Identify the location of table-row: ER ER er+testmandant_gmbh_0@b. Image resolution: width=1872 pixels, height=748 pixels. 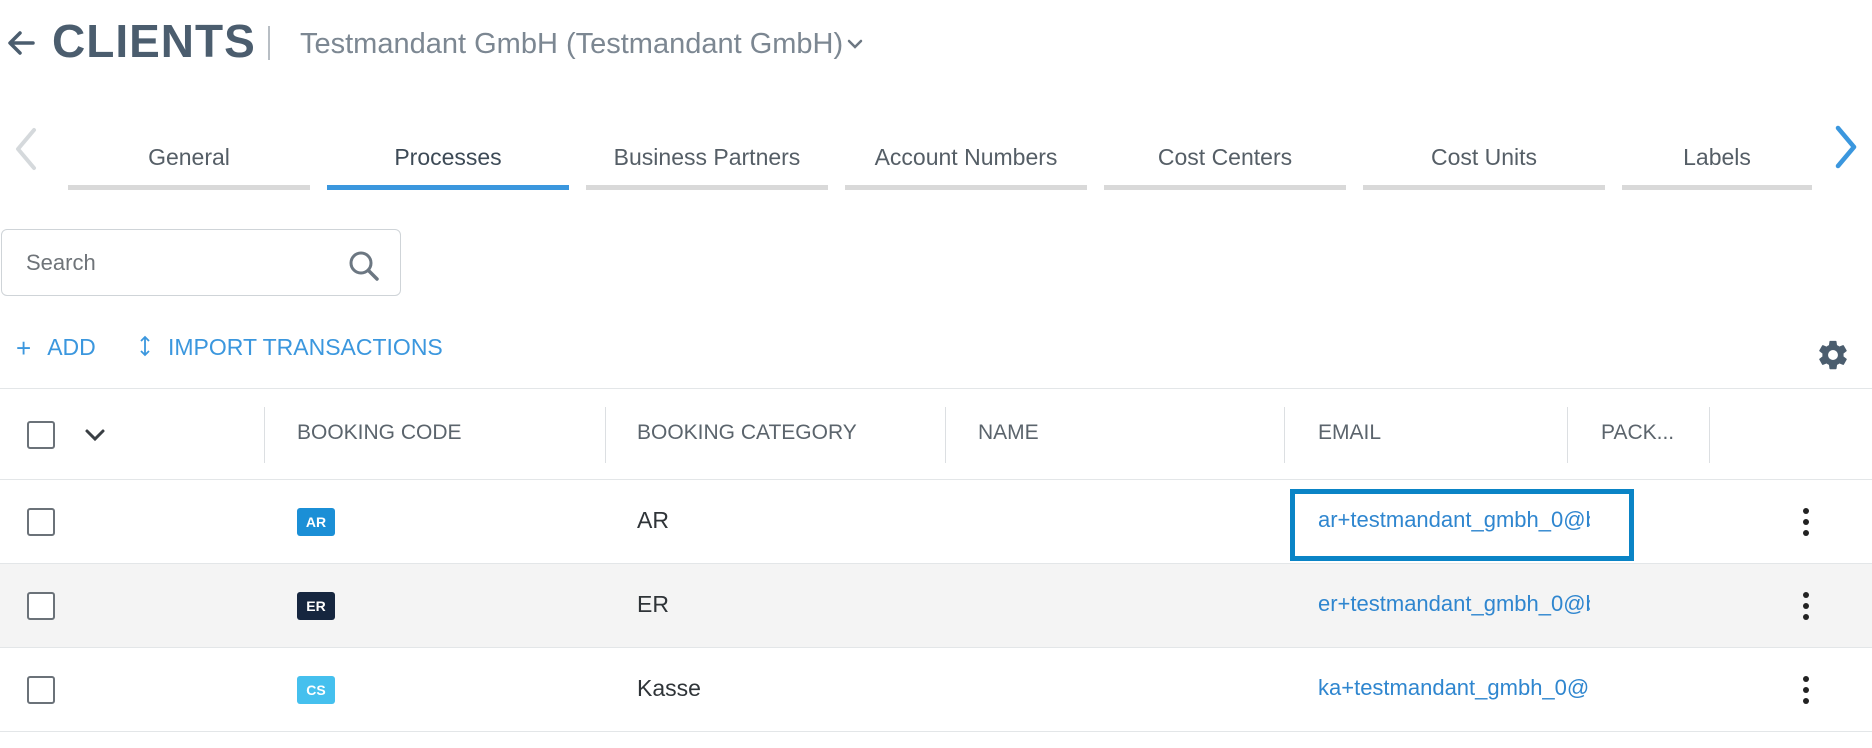
(936, 606).